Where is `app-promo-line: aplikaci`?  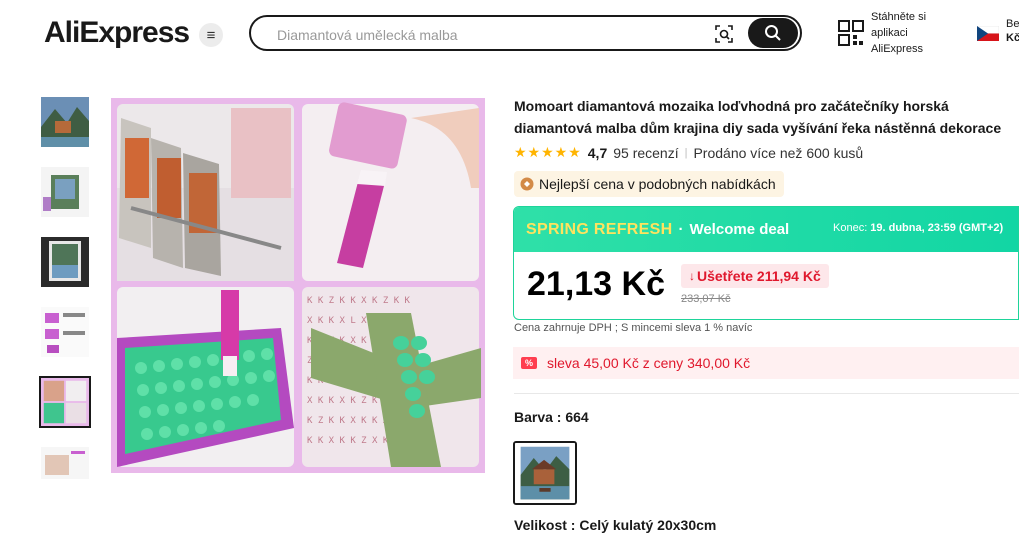 app-promo-line: aplikaci is located at coordinates (889, 33).